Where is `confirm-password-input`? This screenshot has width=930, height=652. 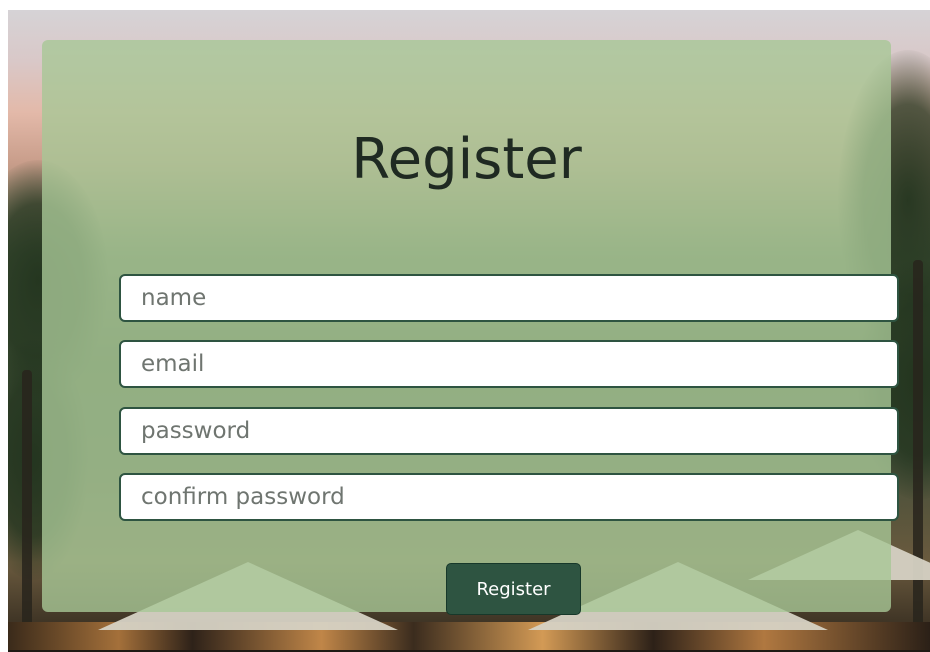 confirm-password-input is located at coordinates (509, 497).